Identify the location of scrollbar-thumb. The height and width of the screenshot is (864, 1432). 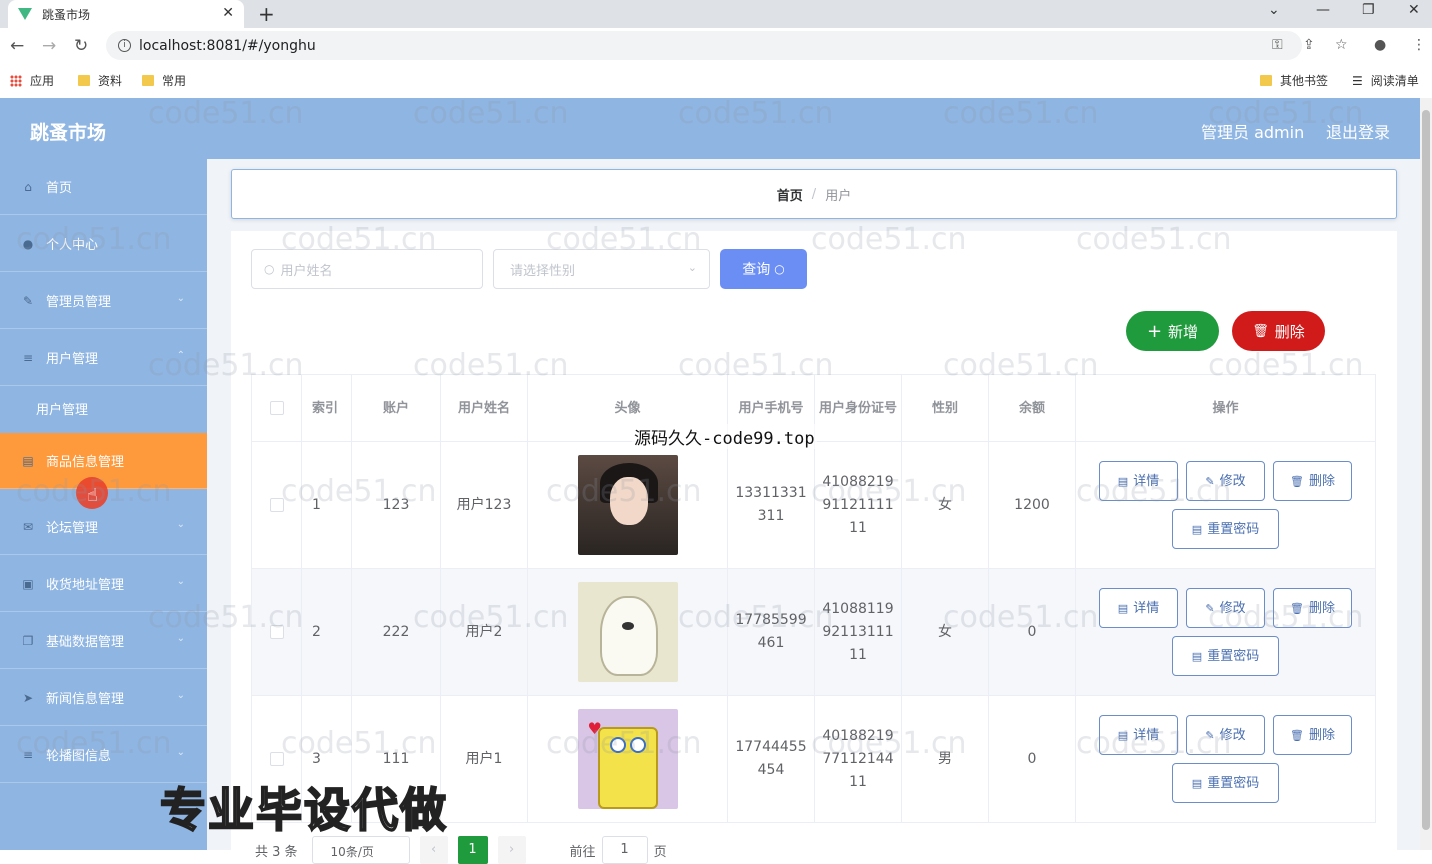
(1426, 470).